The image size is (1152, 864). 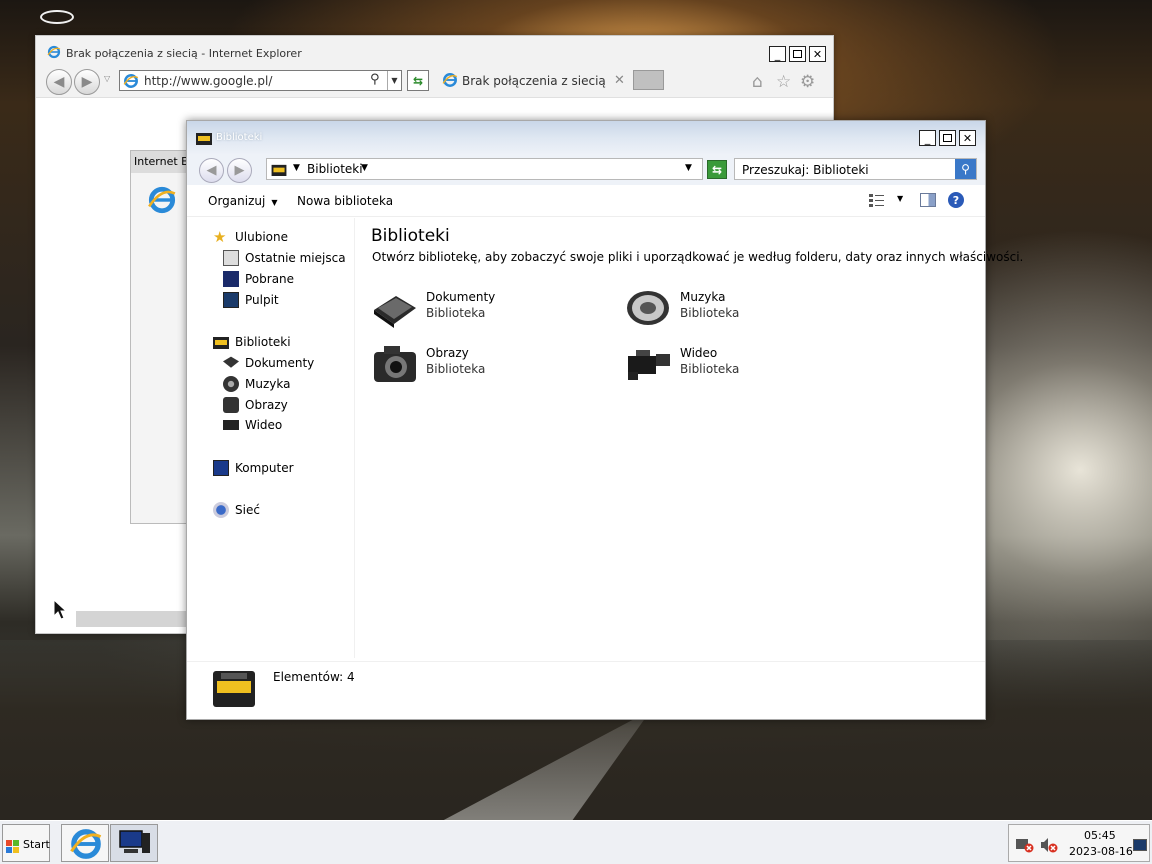 I want to click on taskbar-internet-explorer, so click(x=85, y=843).